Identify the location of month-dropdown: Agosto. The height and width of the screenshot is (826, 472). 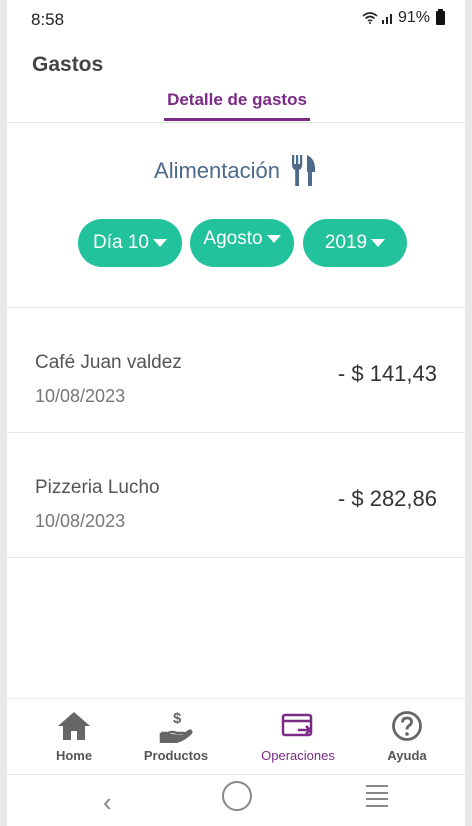
(242, 243).